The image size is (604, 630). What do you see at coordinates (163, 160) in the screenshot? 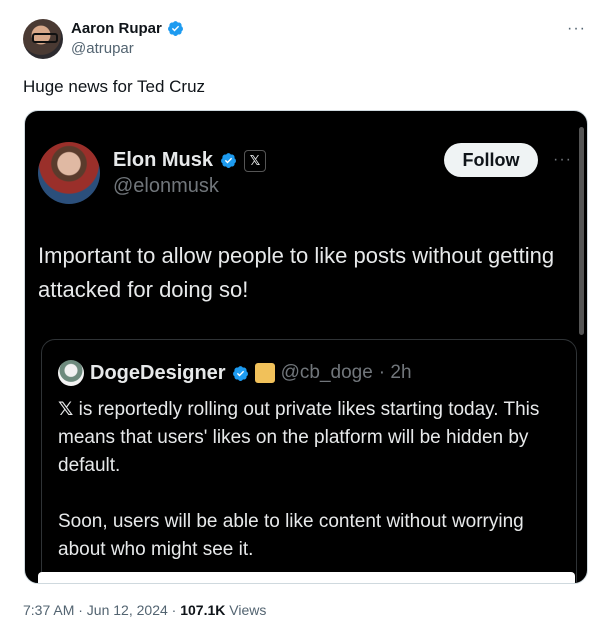
I see `embedded-author-name: Elon Musk` at bounding box center [163, 160].